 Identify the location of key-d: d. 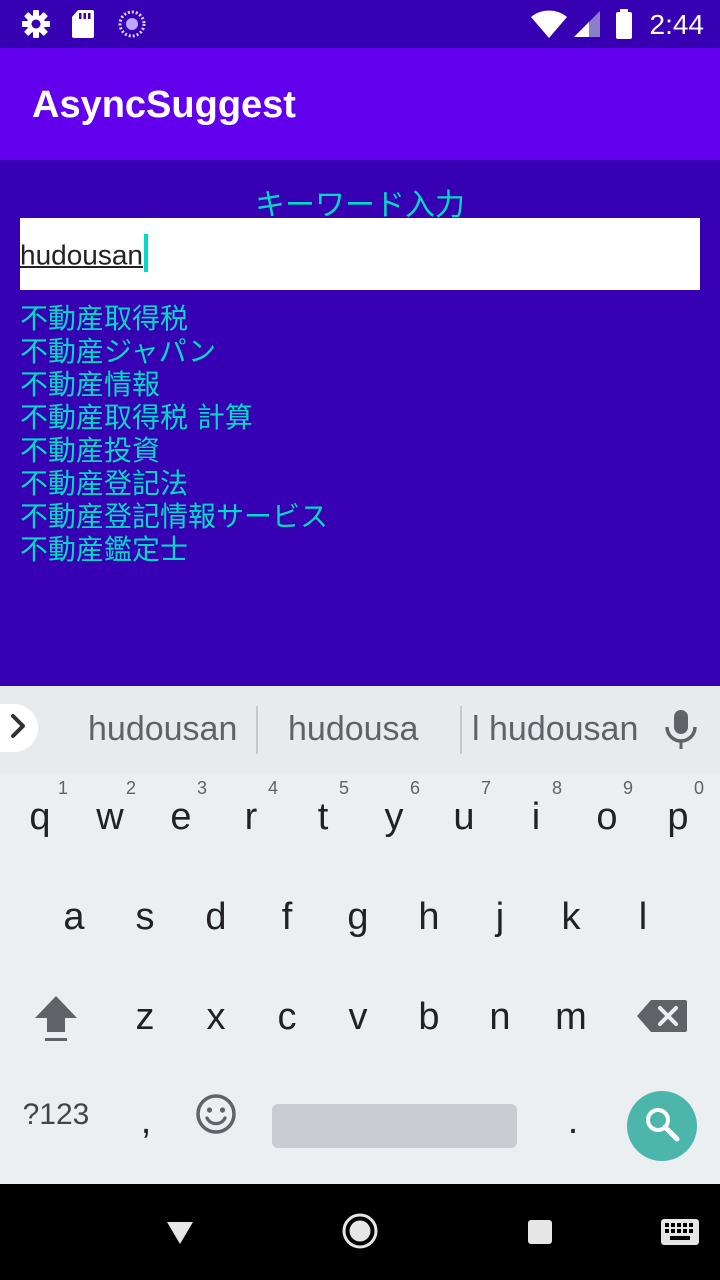
(216, 917).